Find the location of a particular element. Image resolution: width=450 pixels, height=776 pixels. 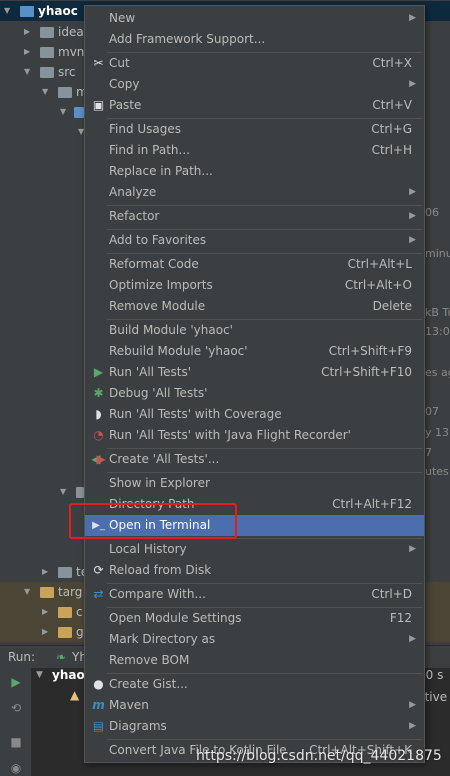

menu-item-find-in-path: Find in Path... Ctrl+H is located at coordinates (254, 150).